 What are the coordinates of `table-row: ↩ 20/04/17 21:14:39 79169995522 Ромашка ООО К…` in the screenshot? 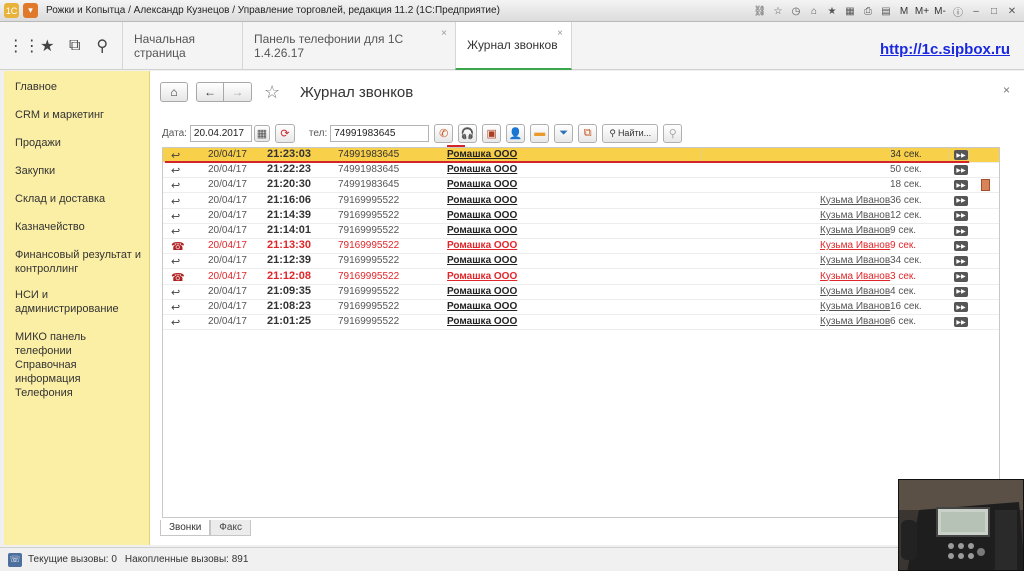 It's located at (581, 216).